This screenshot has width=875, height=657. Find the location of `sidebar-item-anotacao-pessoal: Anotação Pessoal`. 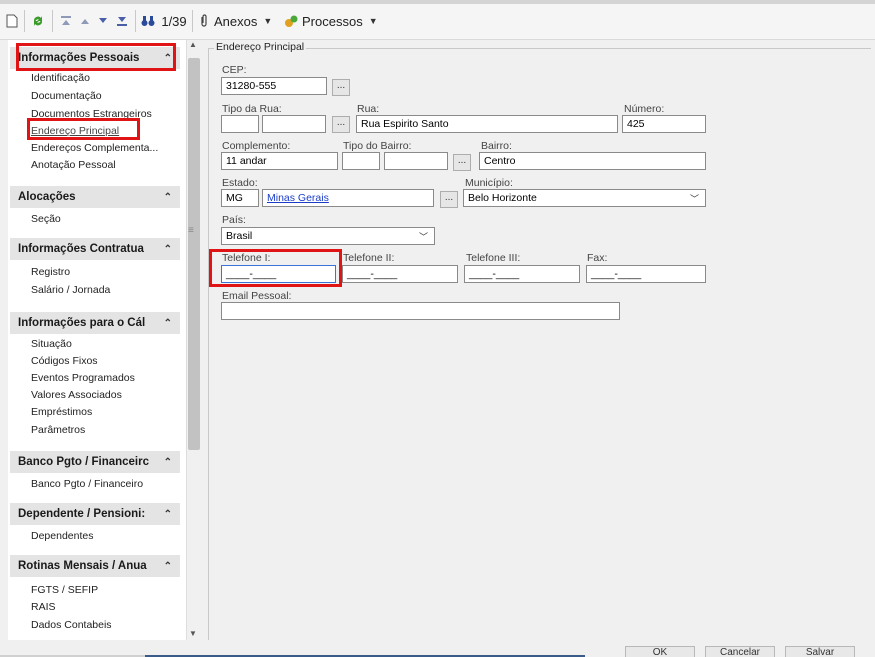

sidebar-item-anotacao-pessoal: Anotação Pessoal is located at coordinates (73, 165).